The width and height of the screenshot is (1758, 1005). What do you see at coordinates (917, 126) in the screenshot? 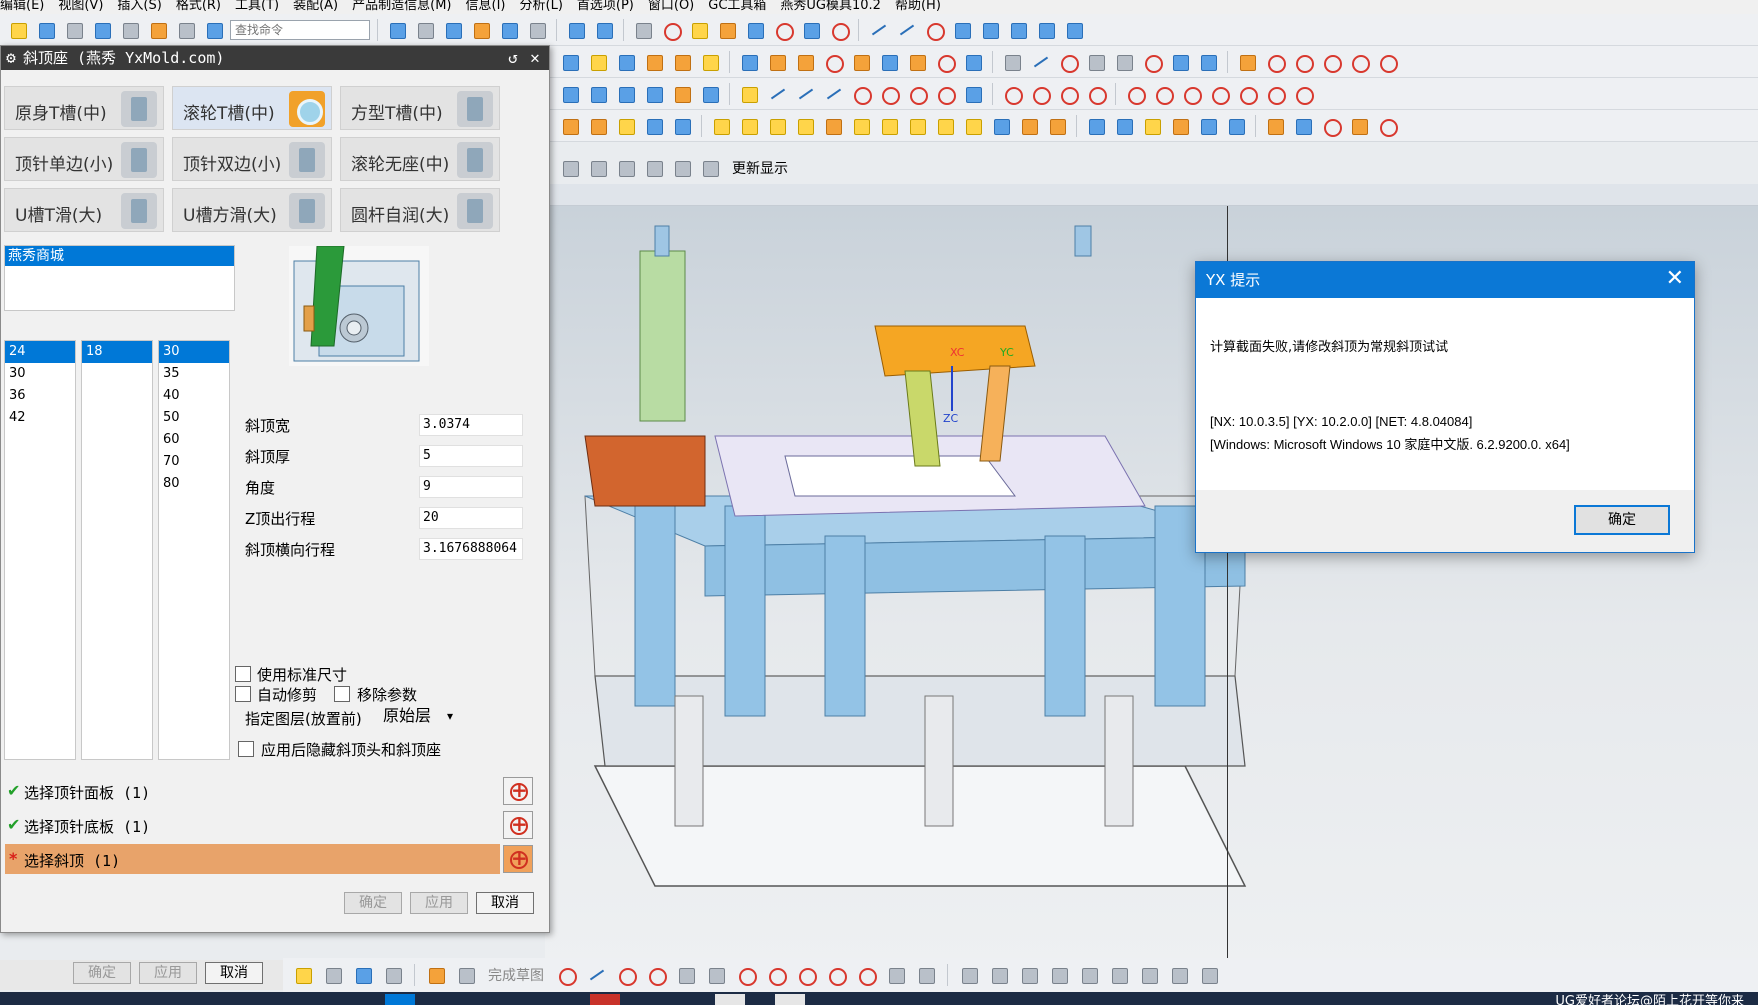
I see `mold-tool-13-icon` at bounding box center [917, 126].